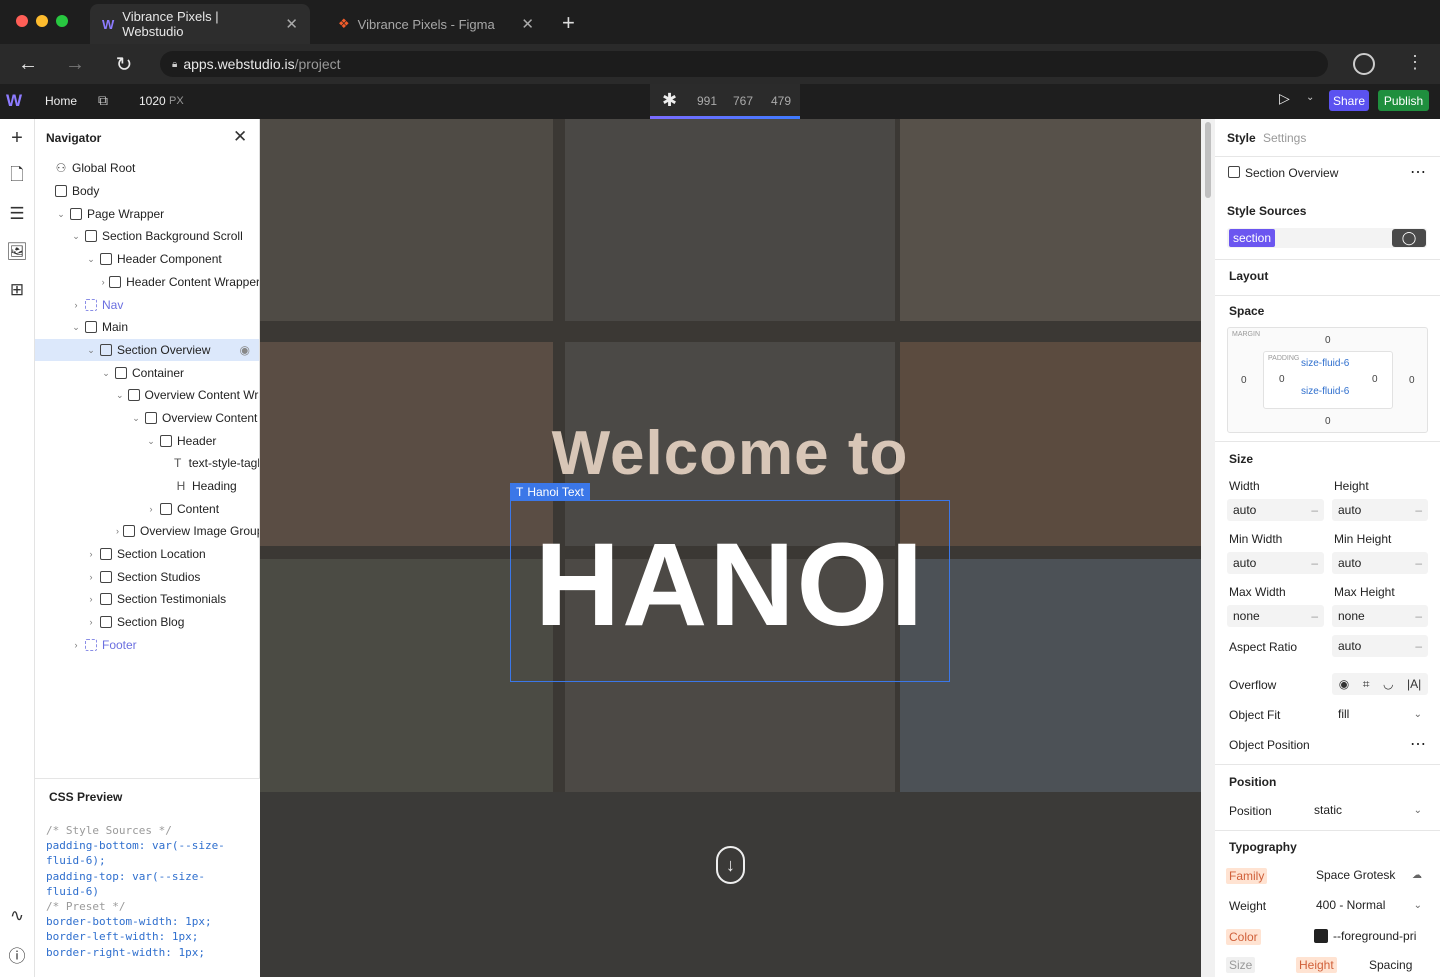 The width and height of the screenshot is (1440, 977). I want to click on hanoi-text: HANOI, so click(730, 585).